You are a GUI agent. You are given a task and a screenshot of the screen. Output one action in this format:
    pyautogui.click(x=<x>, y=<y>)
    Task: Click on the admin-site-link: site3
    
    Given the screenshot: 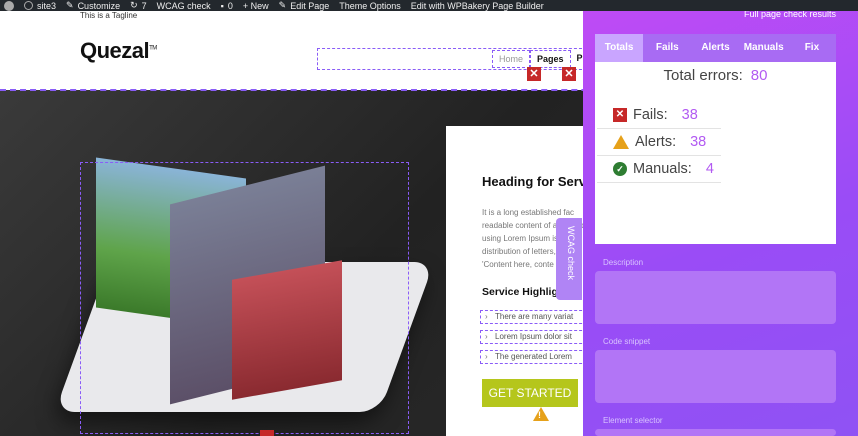 What is the action you would take?
    pyautogui.click(x=40, y=6)
    